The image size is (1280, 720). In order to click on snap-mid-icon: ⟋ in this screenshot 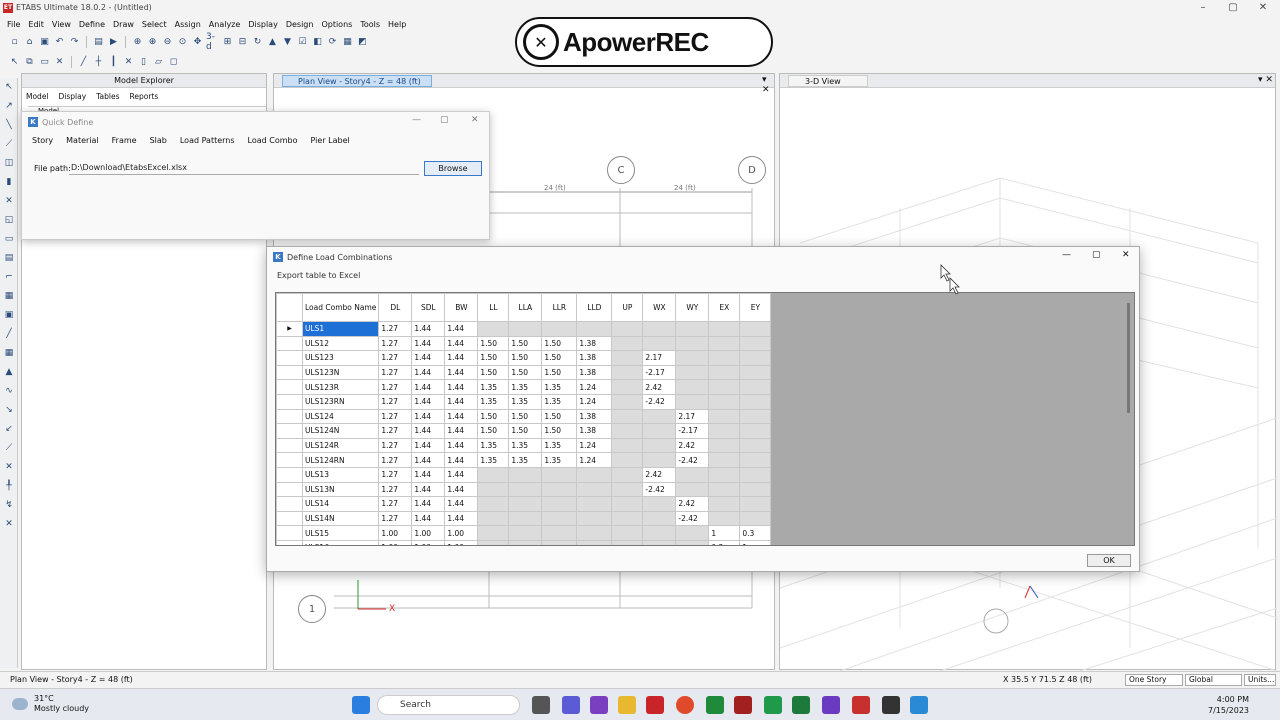, I will do `click(9, 448)`.